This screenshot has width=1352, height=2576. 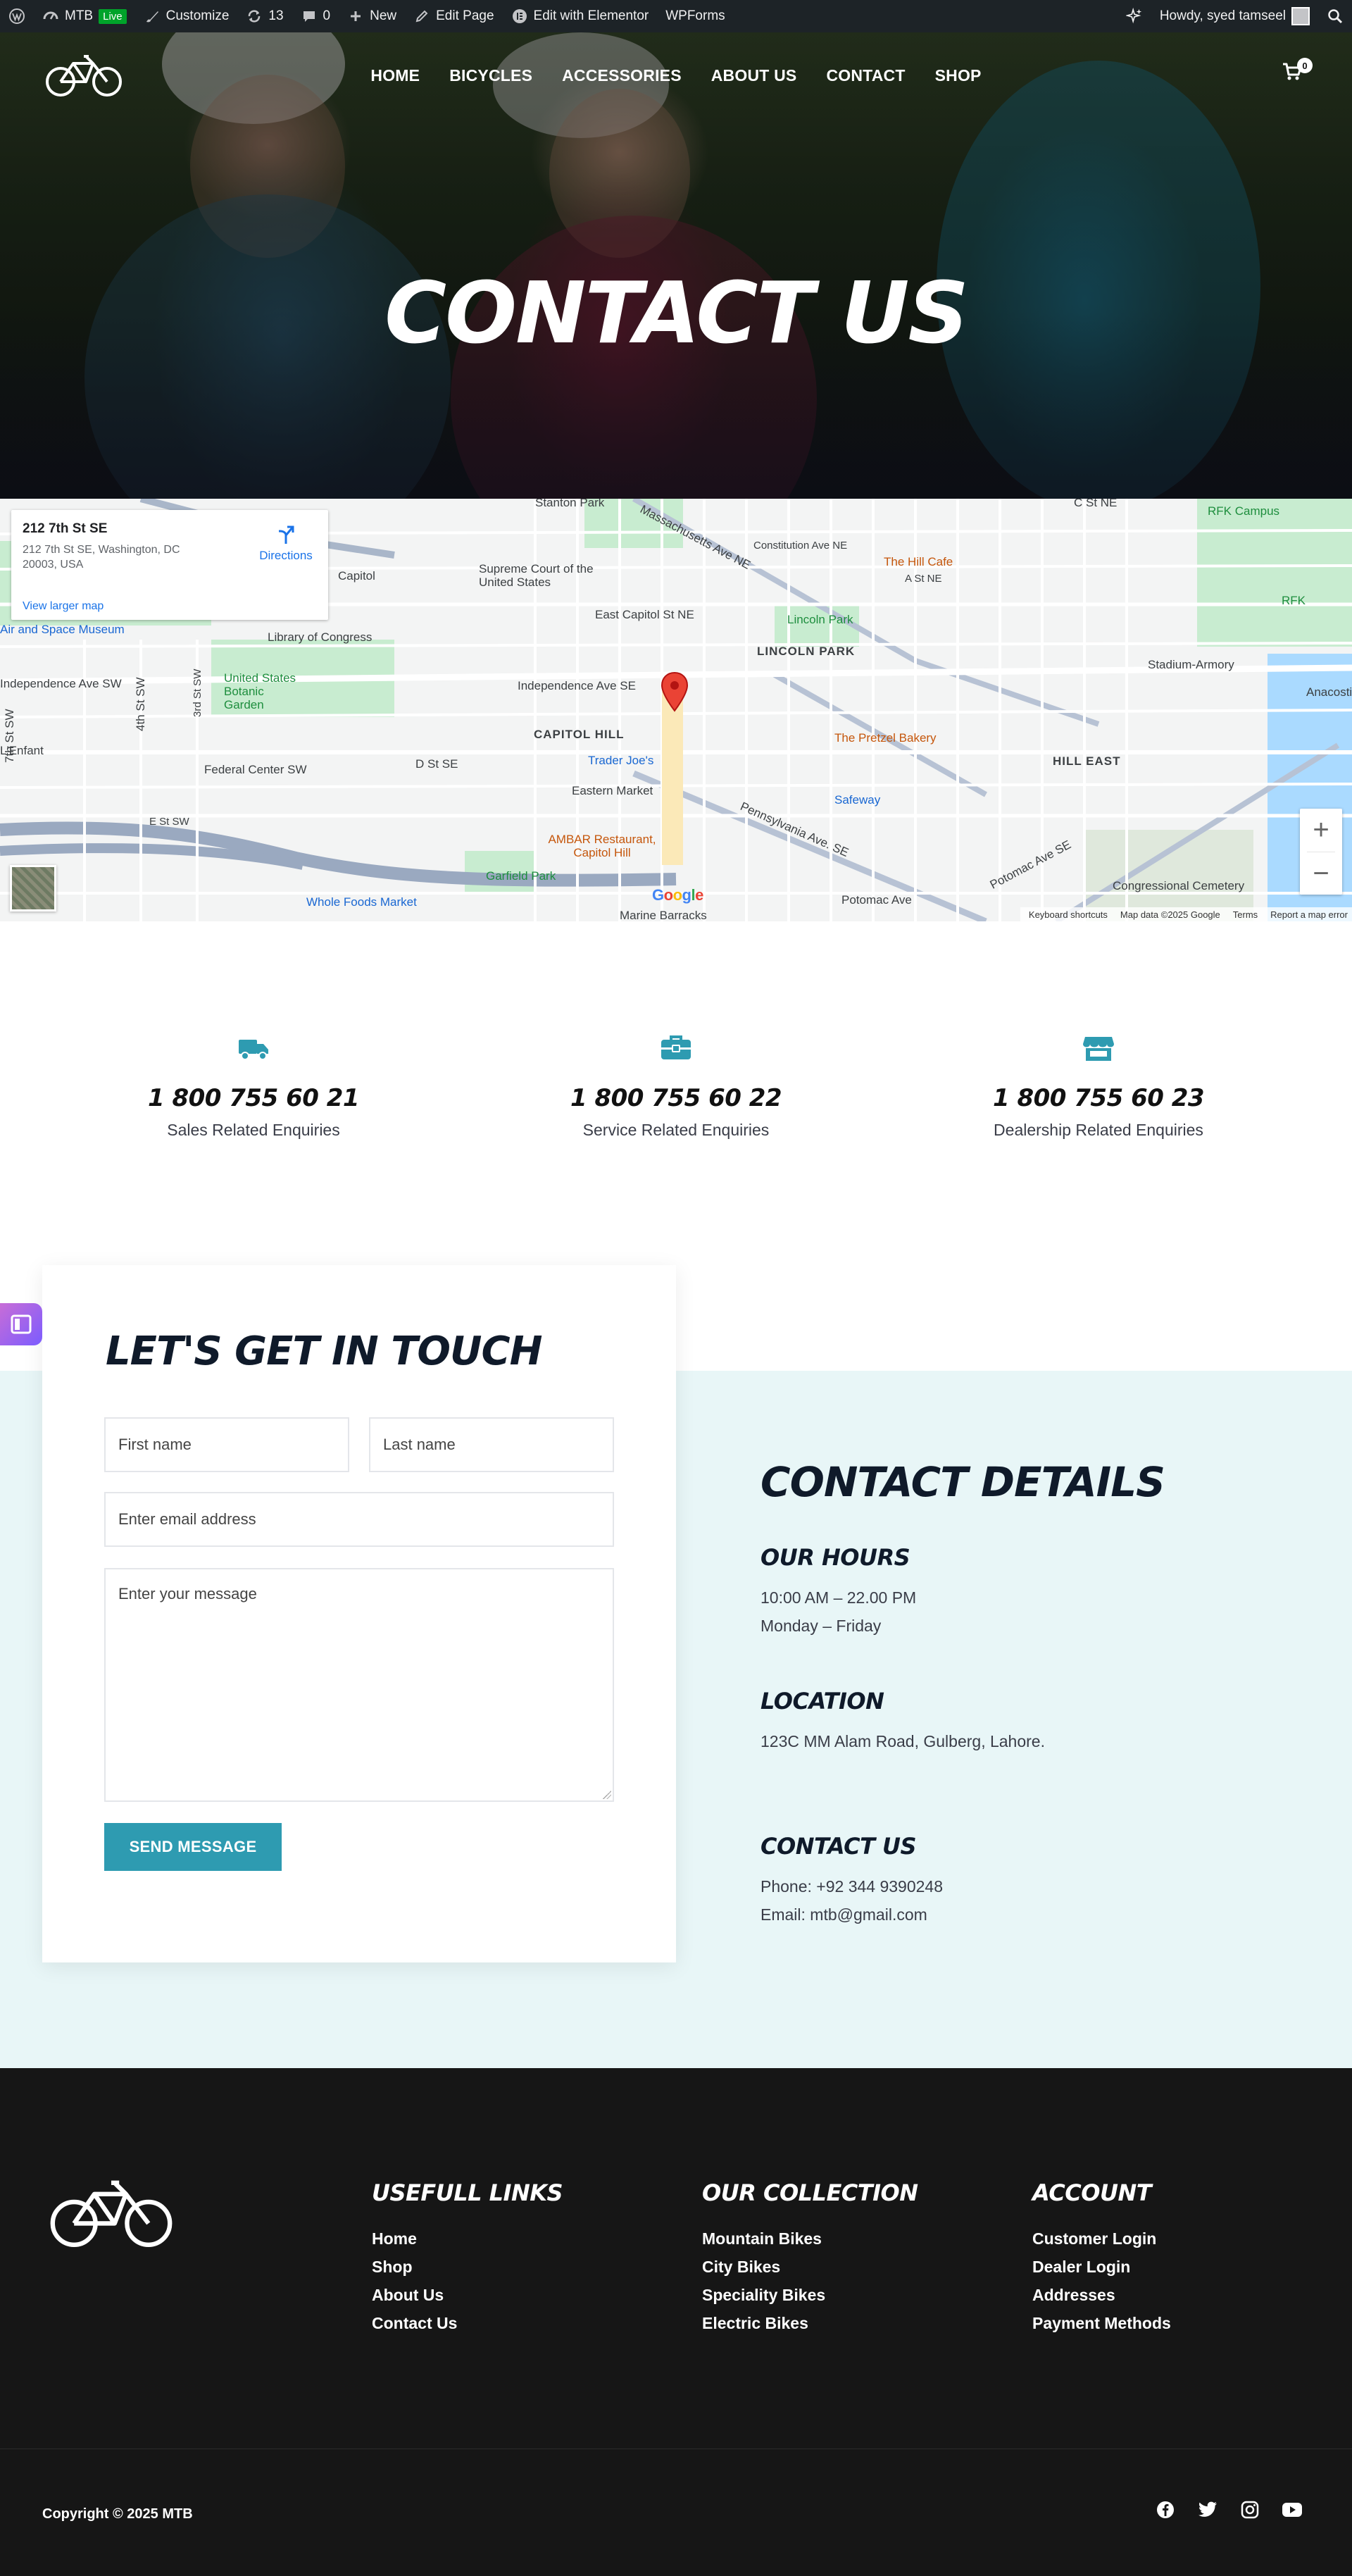 What do you see at coordinates (1229, 2509) in the screenshot?
I see `social-links` at bounding box center [1229, 2509].